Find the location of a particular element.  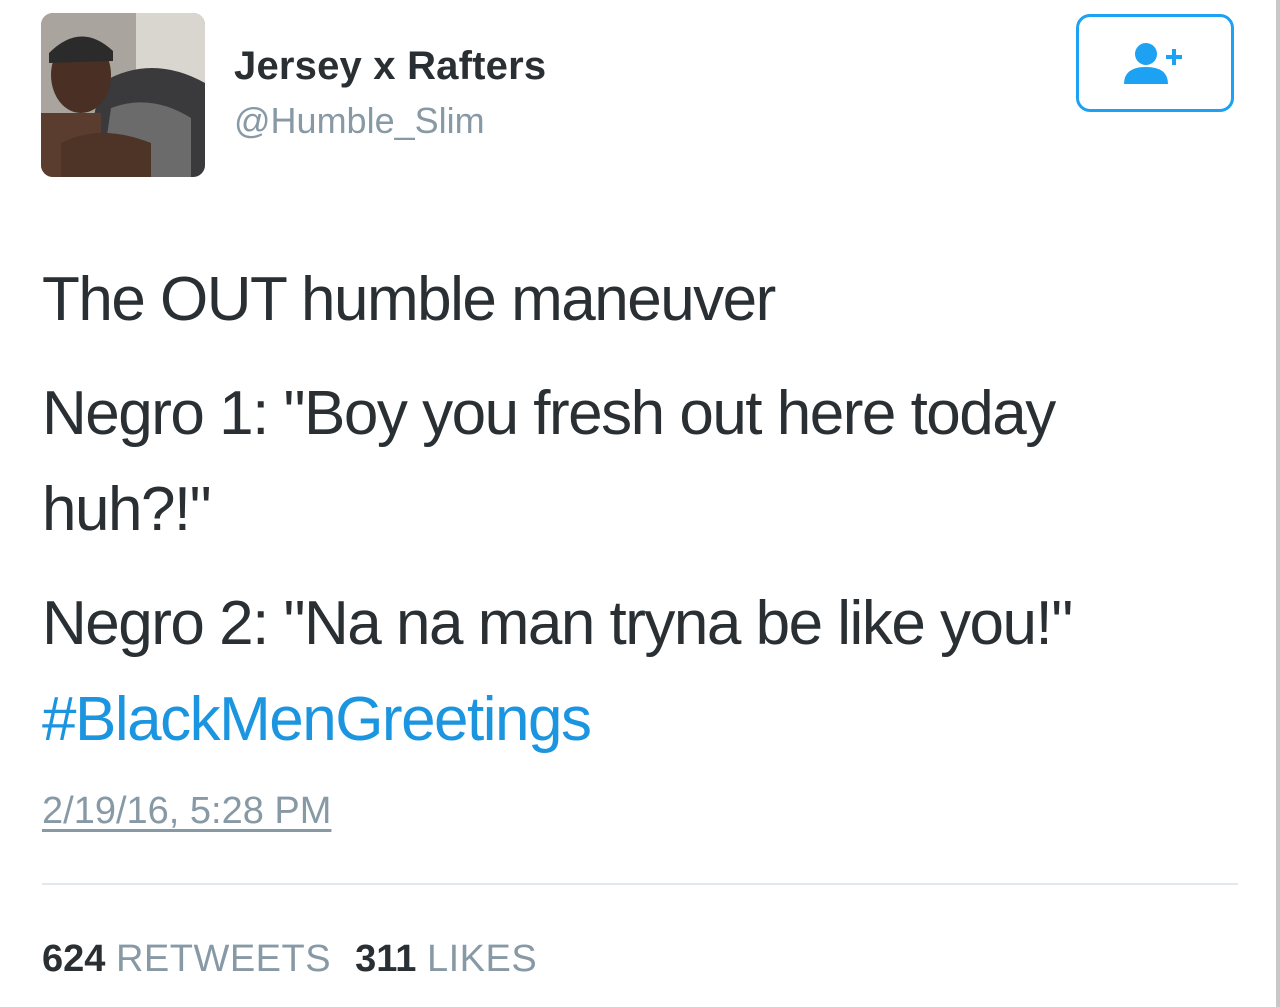

retweets-label: RETWEETS is located at coordinates (223, 959).